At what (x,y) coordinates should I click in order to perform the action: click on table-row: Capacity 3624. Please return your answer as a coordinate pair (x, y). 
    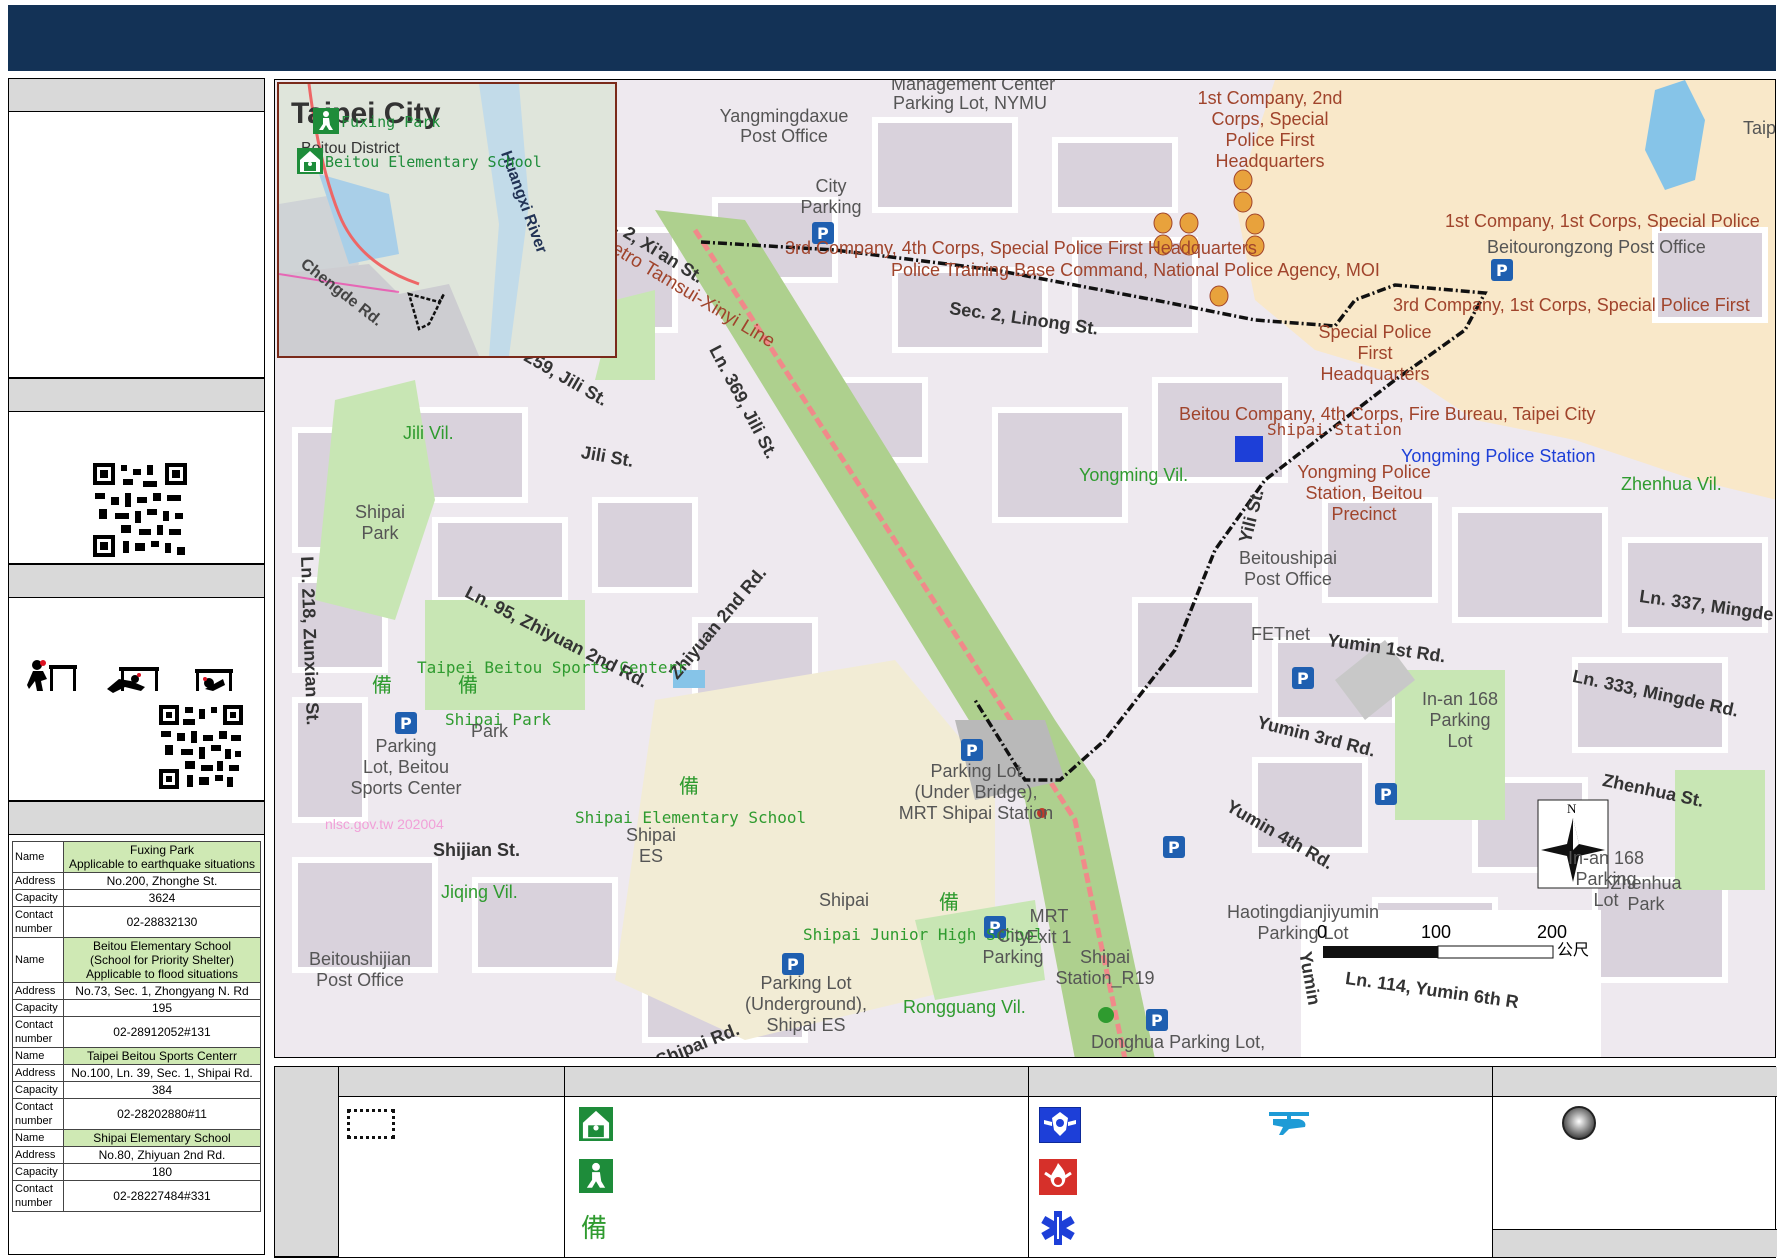
    Looking at the image, I should click on (136, 898).